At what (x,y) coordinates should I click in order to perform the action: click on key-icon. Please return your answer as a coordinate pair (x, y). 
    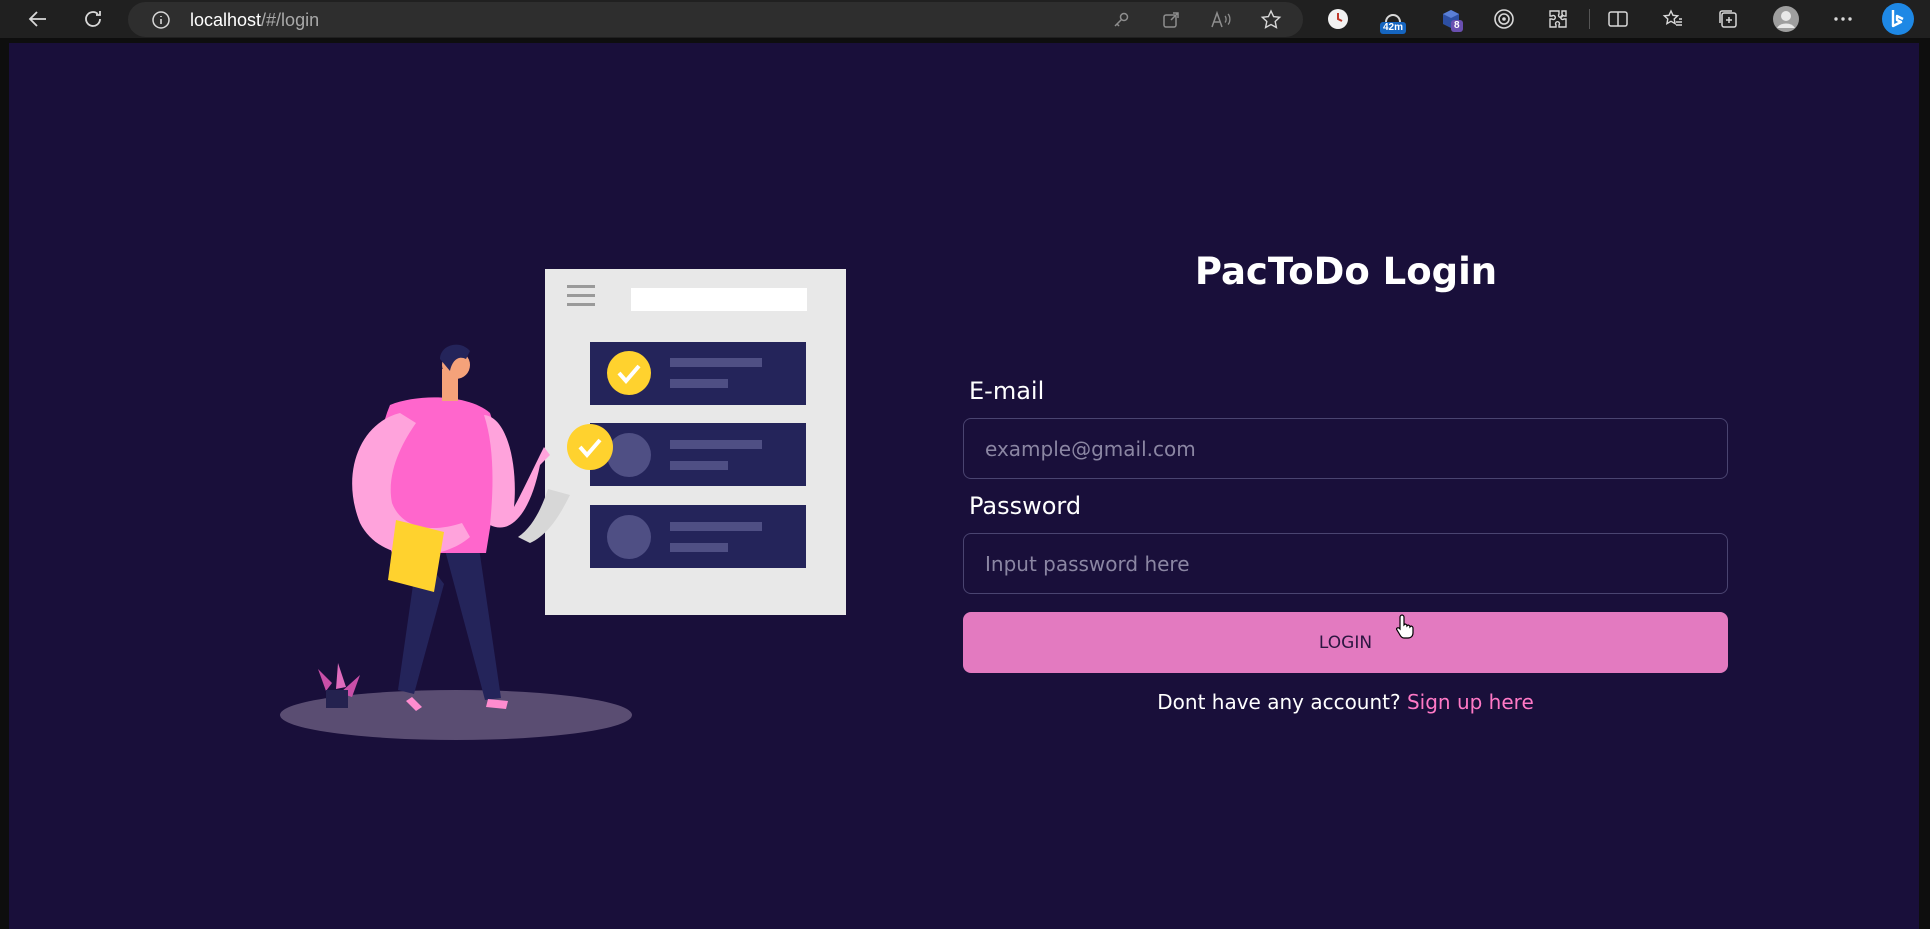
    Looking at the image, I should click on (1121, 20).